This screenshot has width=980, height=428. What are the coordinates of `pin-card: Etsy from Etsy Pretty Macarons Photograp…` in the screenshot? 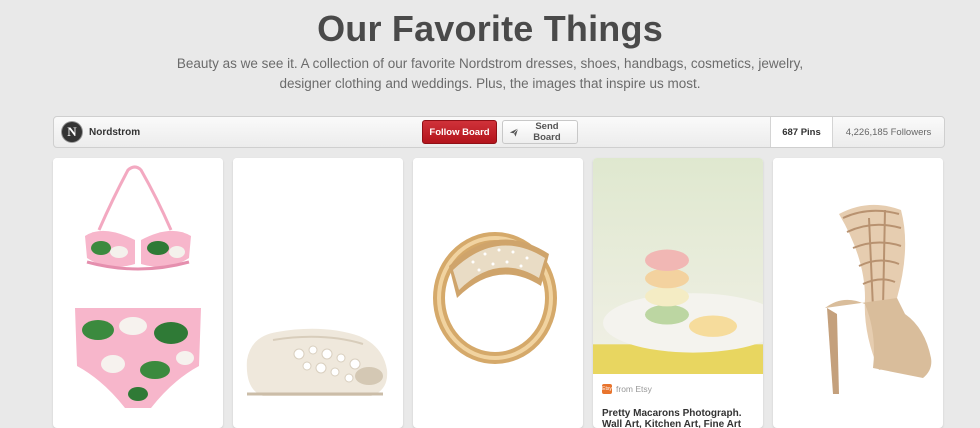 It's located at (678, 293).